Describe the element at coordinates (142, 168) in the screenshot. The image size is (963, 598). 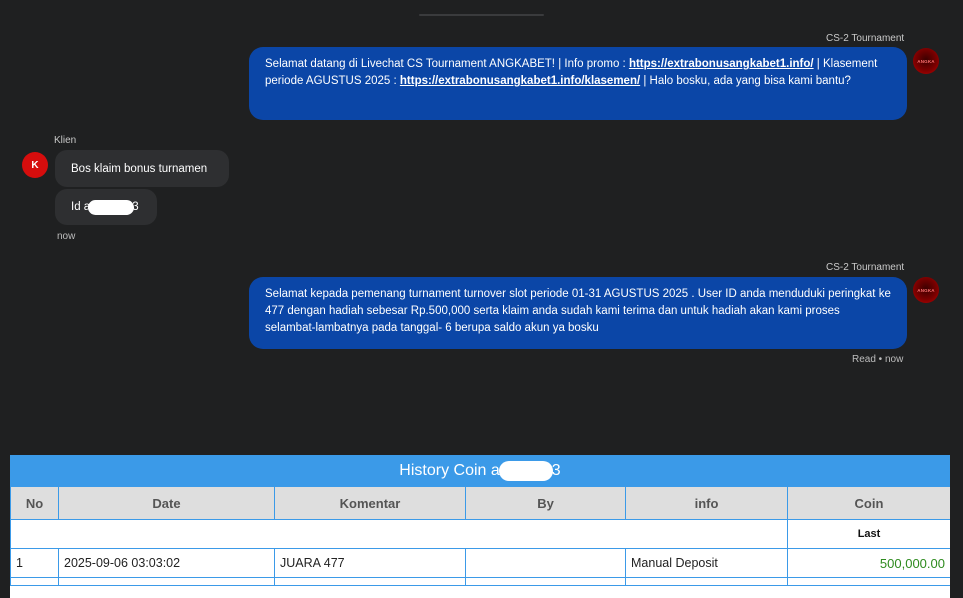
I see `client-message: Bos klaim bonus turnamen` at that location.